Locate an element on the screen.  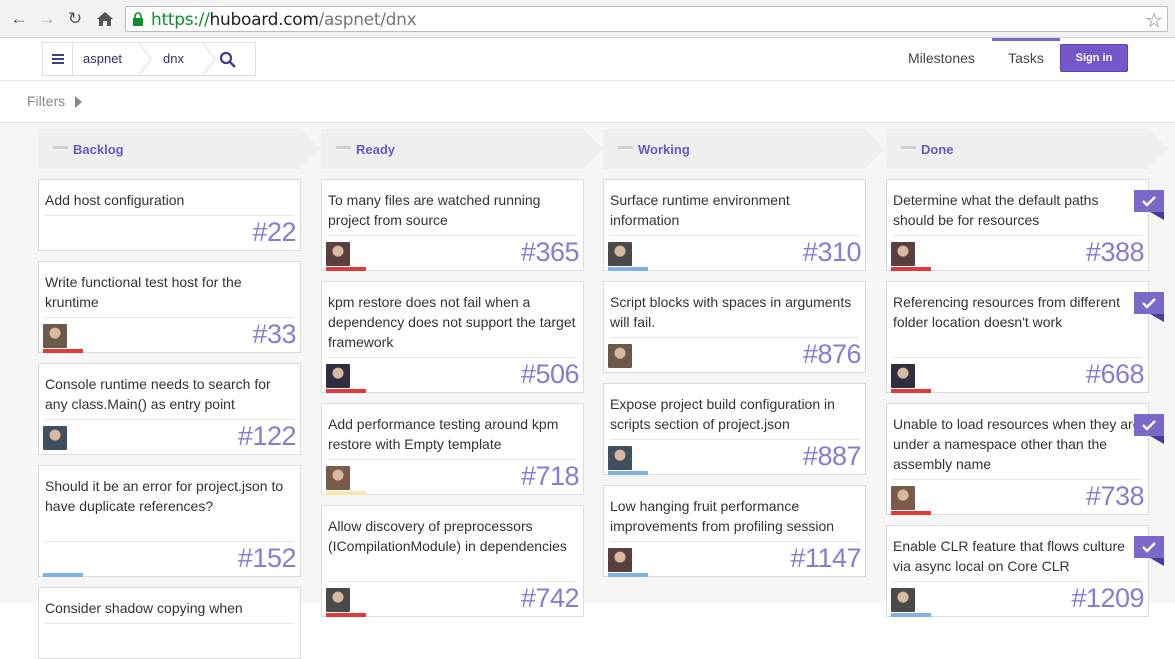
filters-bar: Filters is located at coordinates (587, 102).